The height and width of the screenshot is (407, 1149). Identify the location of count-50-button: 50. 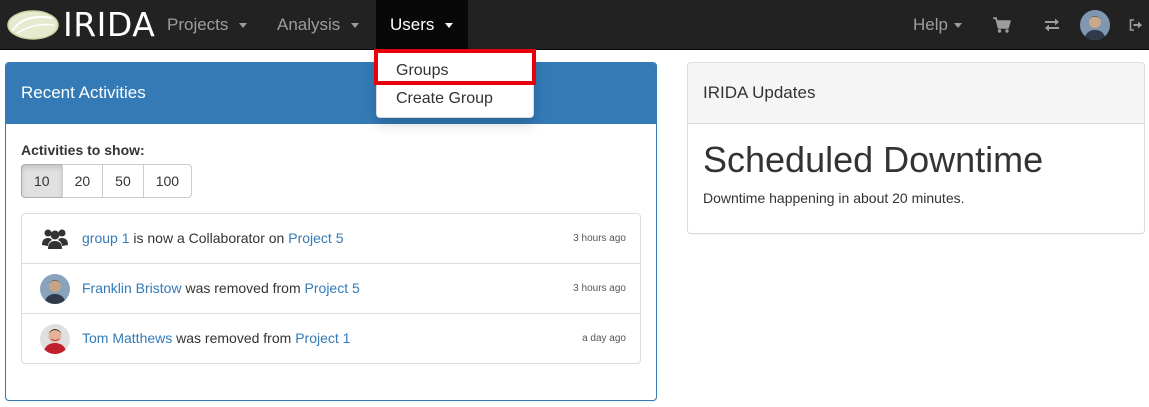
(123, 181).